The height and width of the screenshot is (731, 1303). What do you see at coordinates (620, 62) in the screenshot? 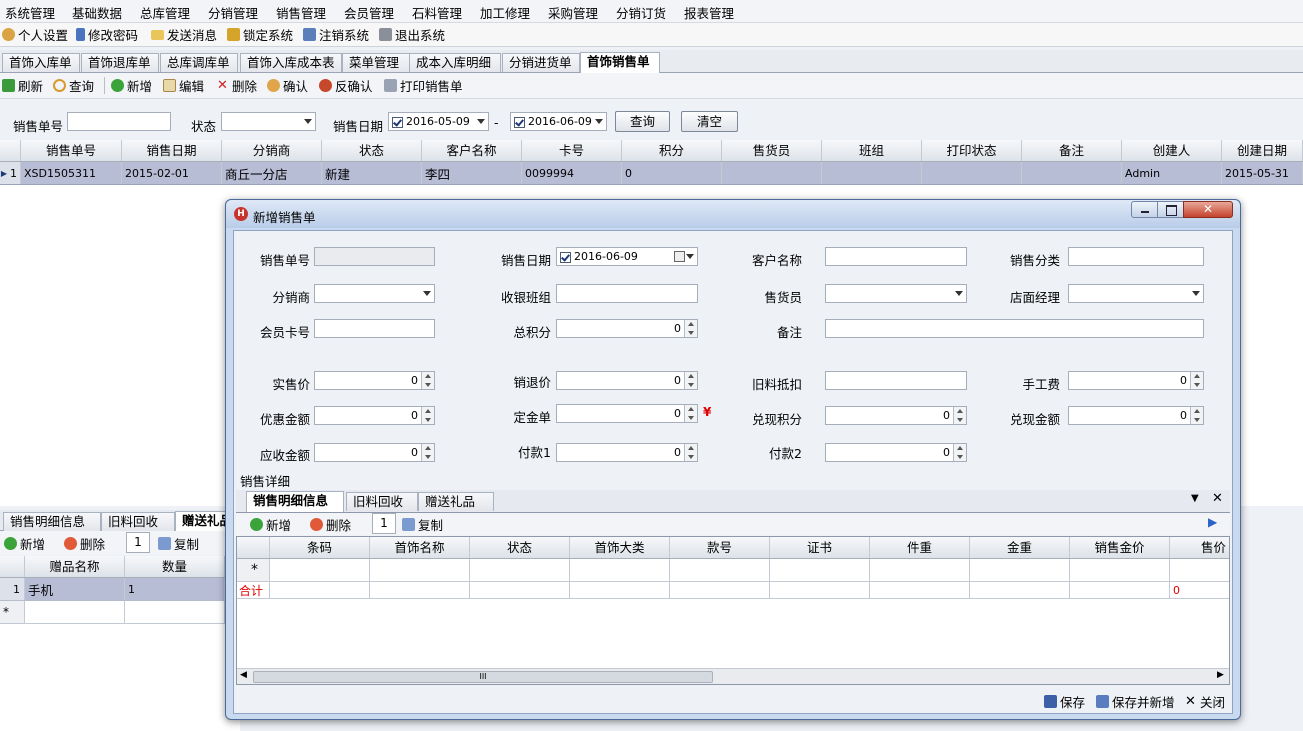
I see `tab-jewelry-sales: 首饰销售单` at bounding box center [620, 62].